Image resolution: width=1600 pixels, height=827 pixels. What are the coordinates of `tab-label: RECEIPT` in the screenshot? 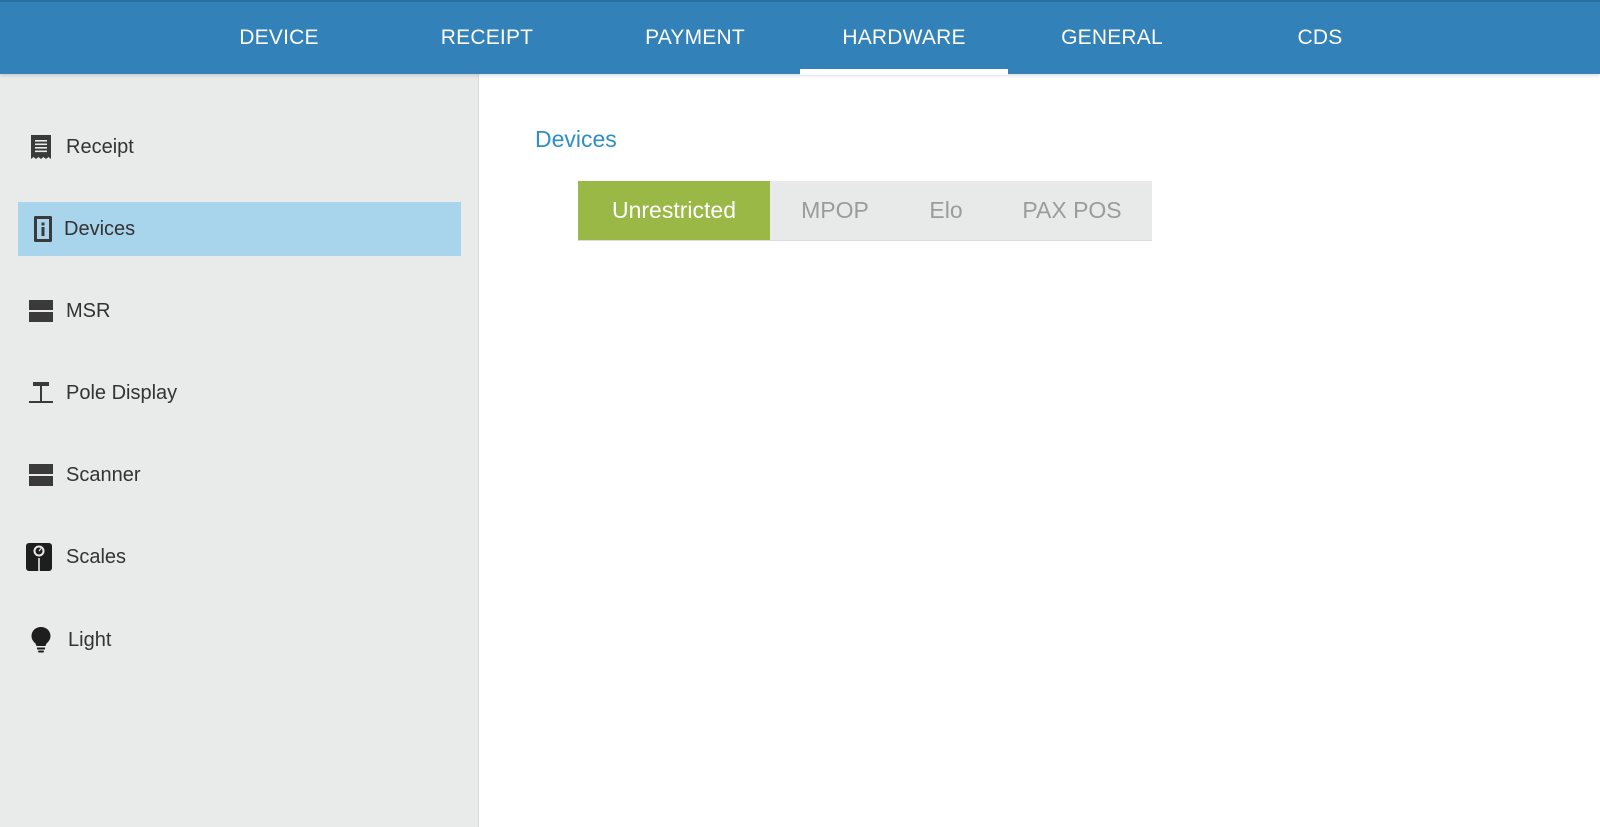 It's located at (487, 37).